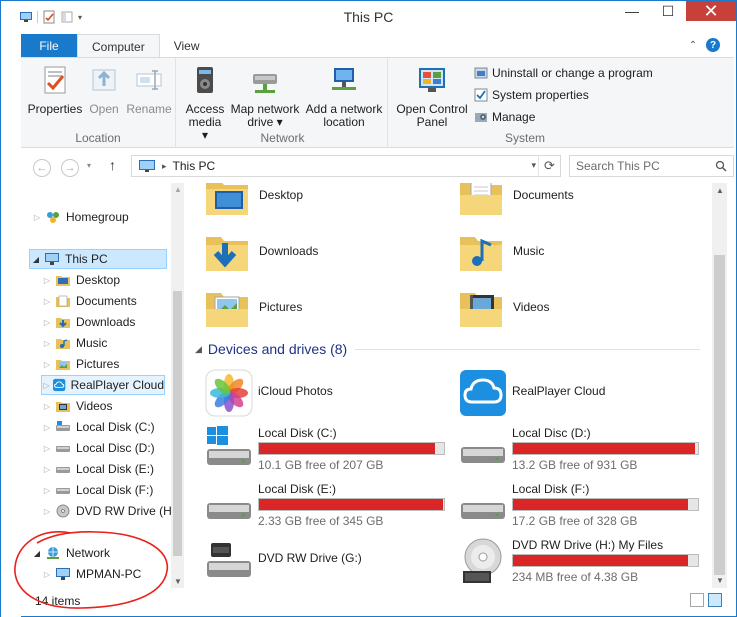  I want to click on uninstall-program-button: Uninstall or change a program, so click(563, 73).